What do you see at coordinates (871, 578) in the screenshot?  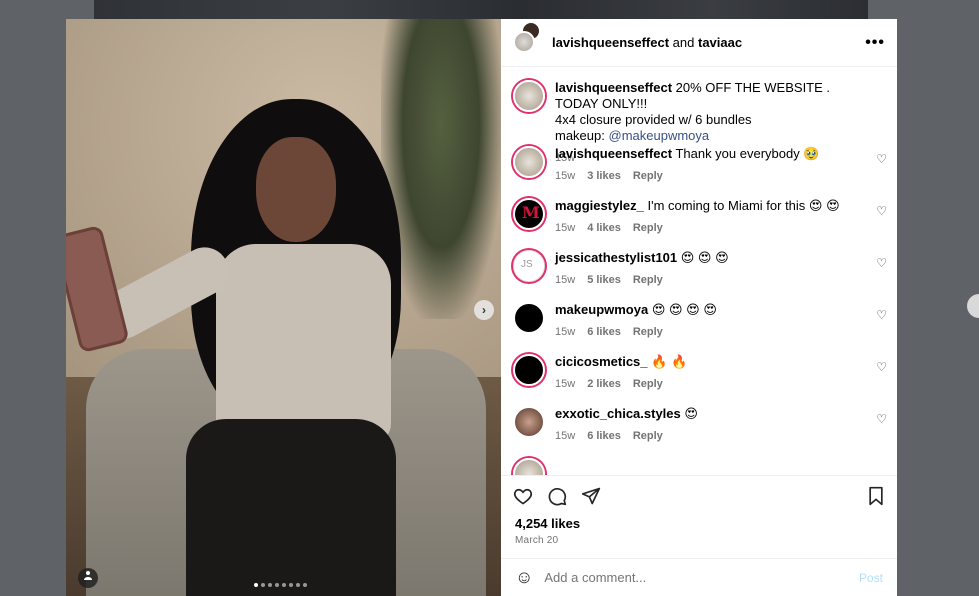 I see `post-comment-button: Post` at bounding box center [871, 578].